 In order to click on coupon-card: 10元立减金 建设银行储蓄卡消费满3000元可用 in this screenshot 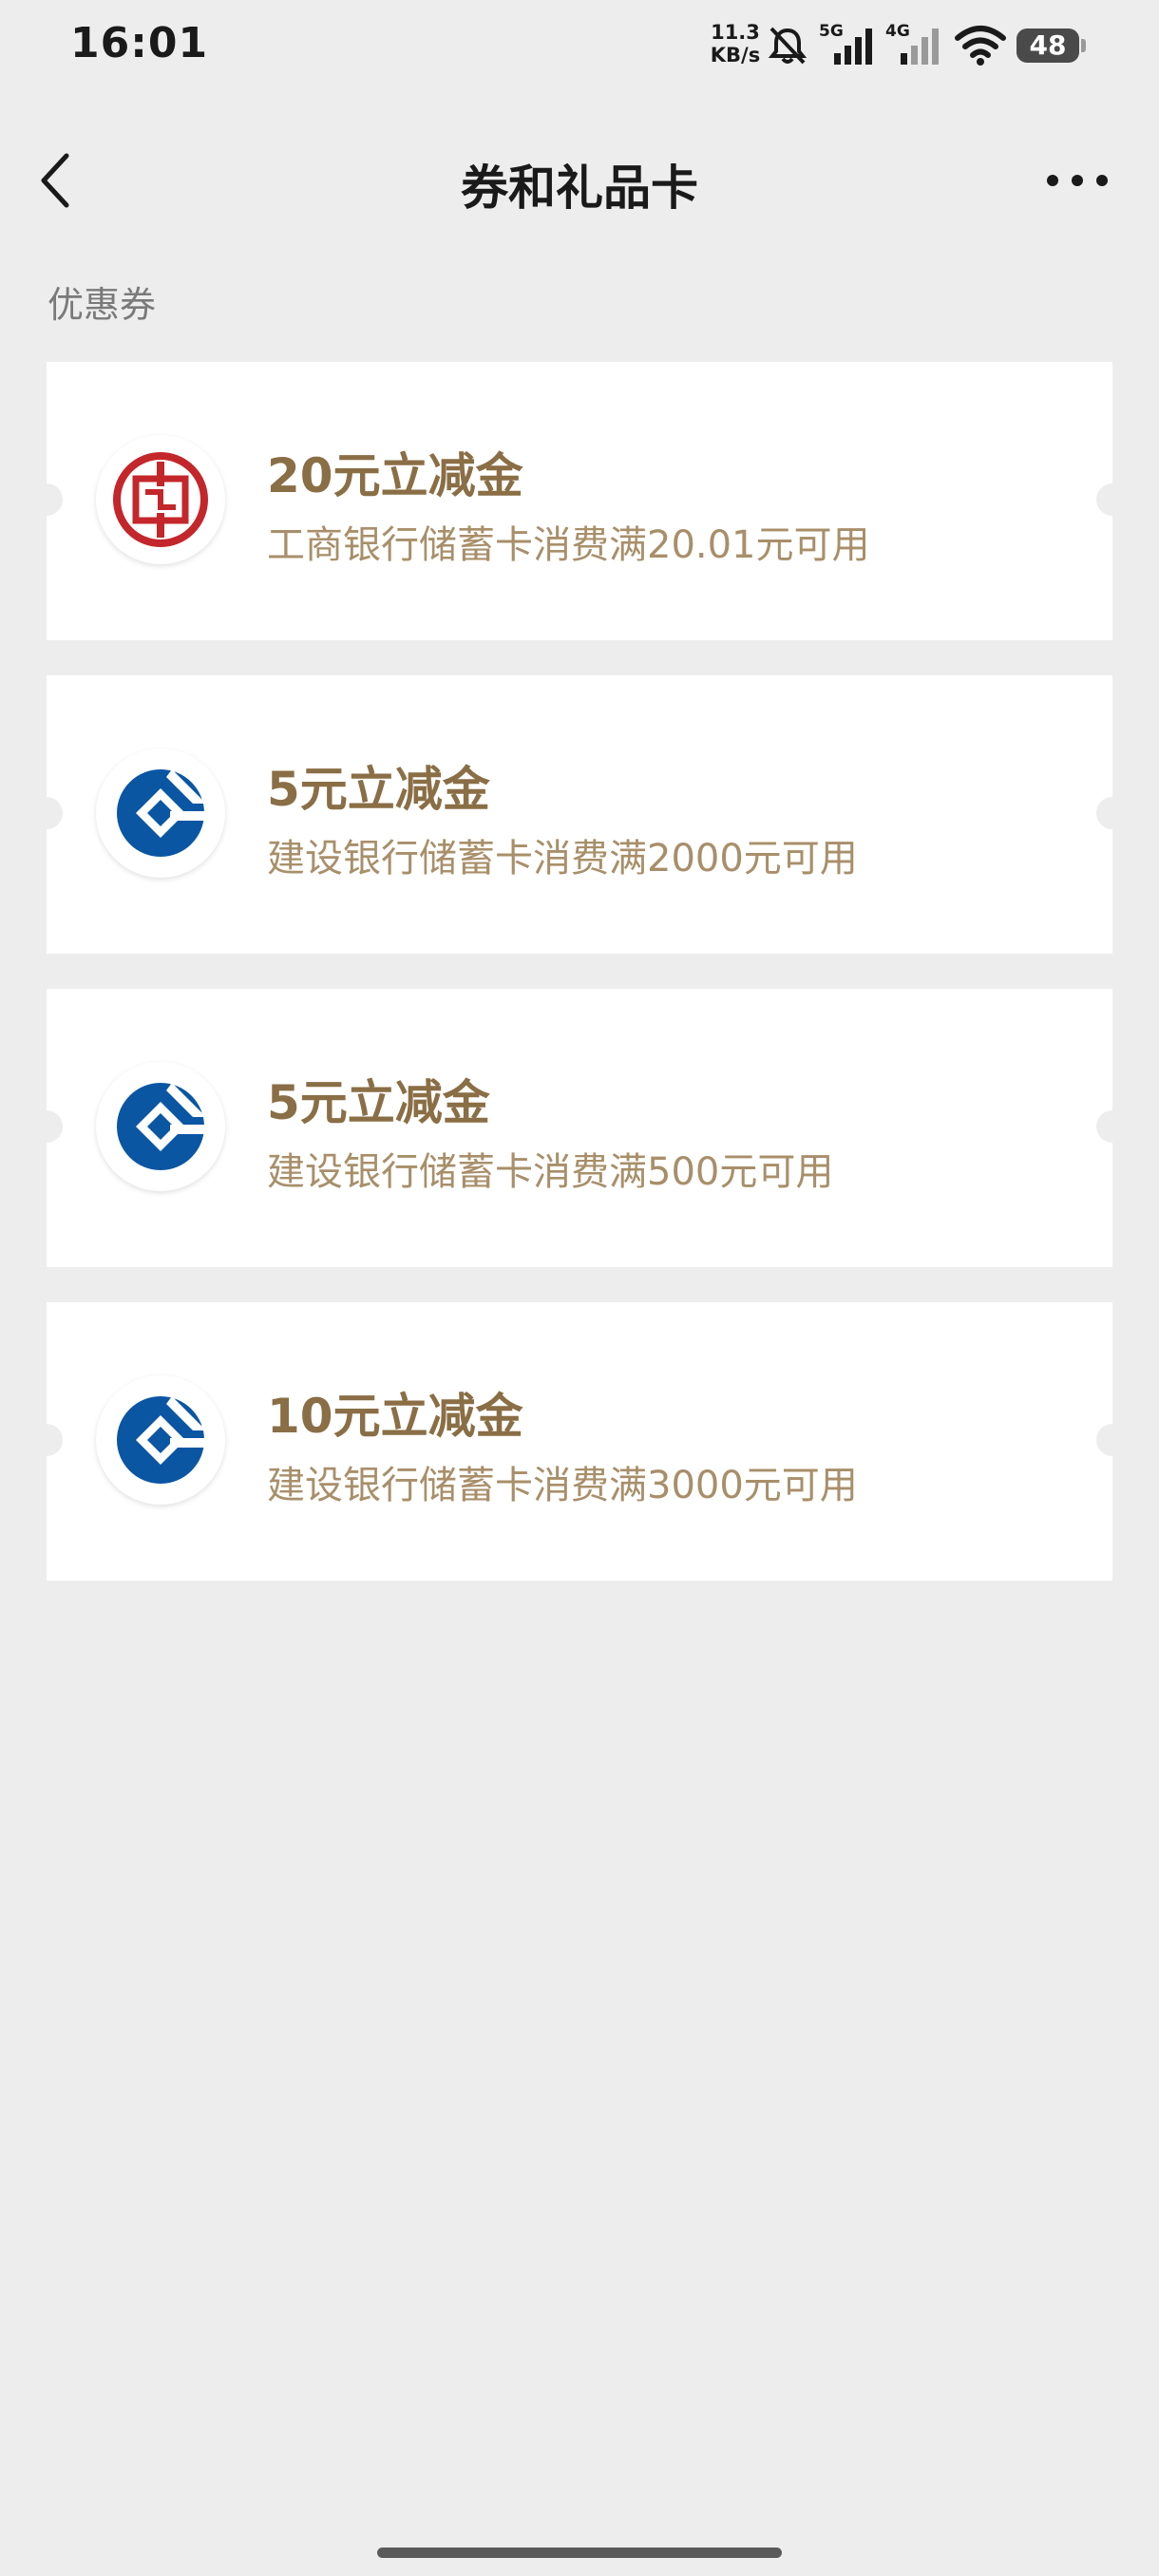, I will do `click(579, 1441)`.